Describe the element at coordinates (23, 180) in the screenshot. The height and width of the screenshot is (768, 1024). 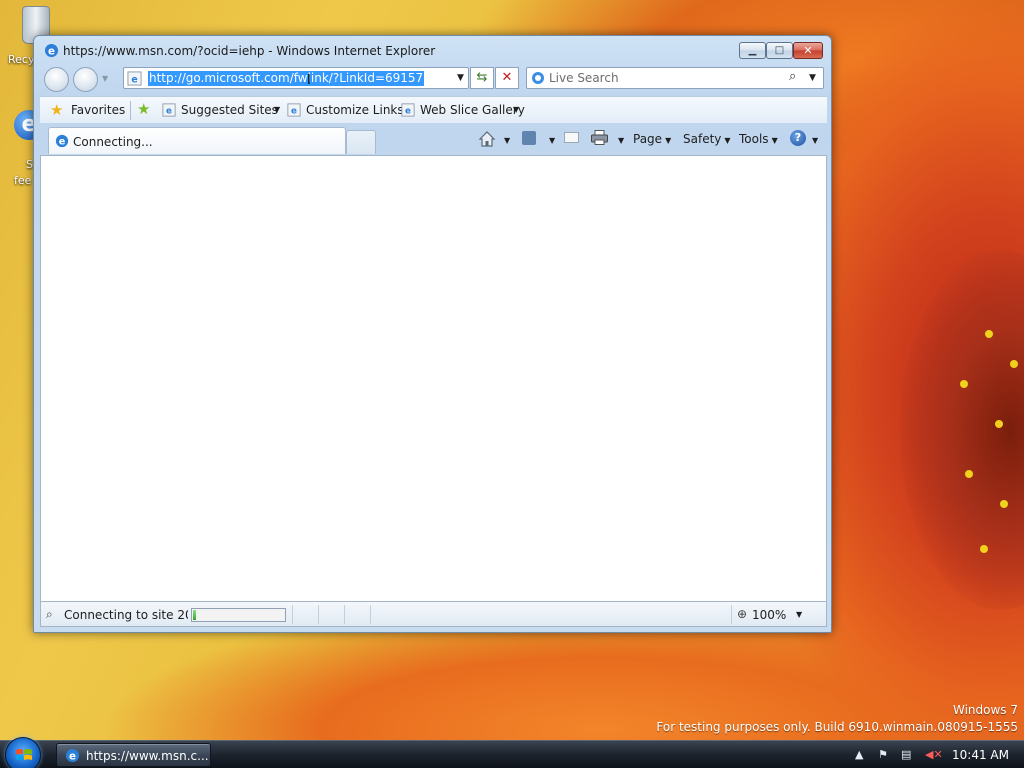
I see `desktop-shortcut-label-line2: fee` at that location.